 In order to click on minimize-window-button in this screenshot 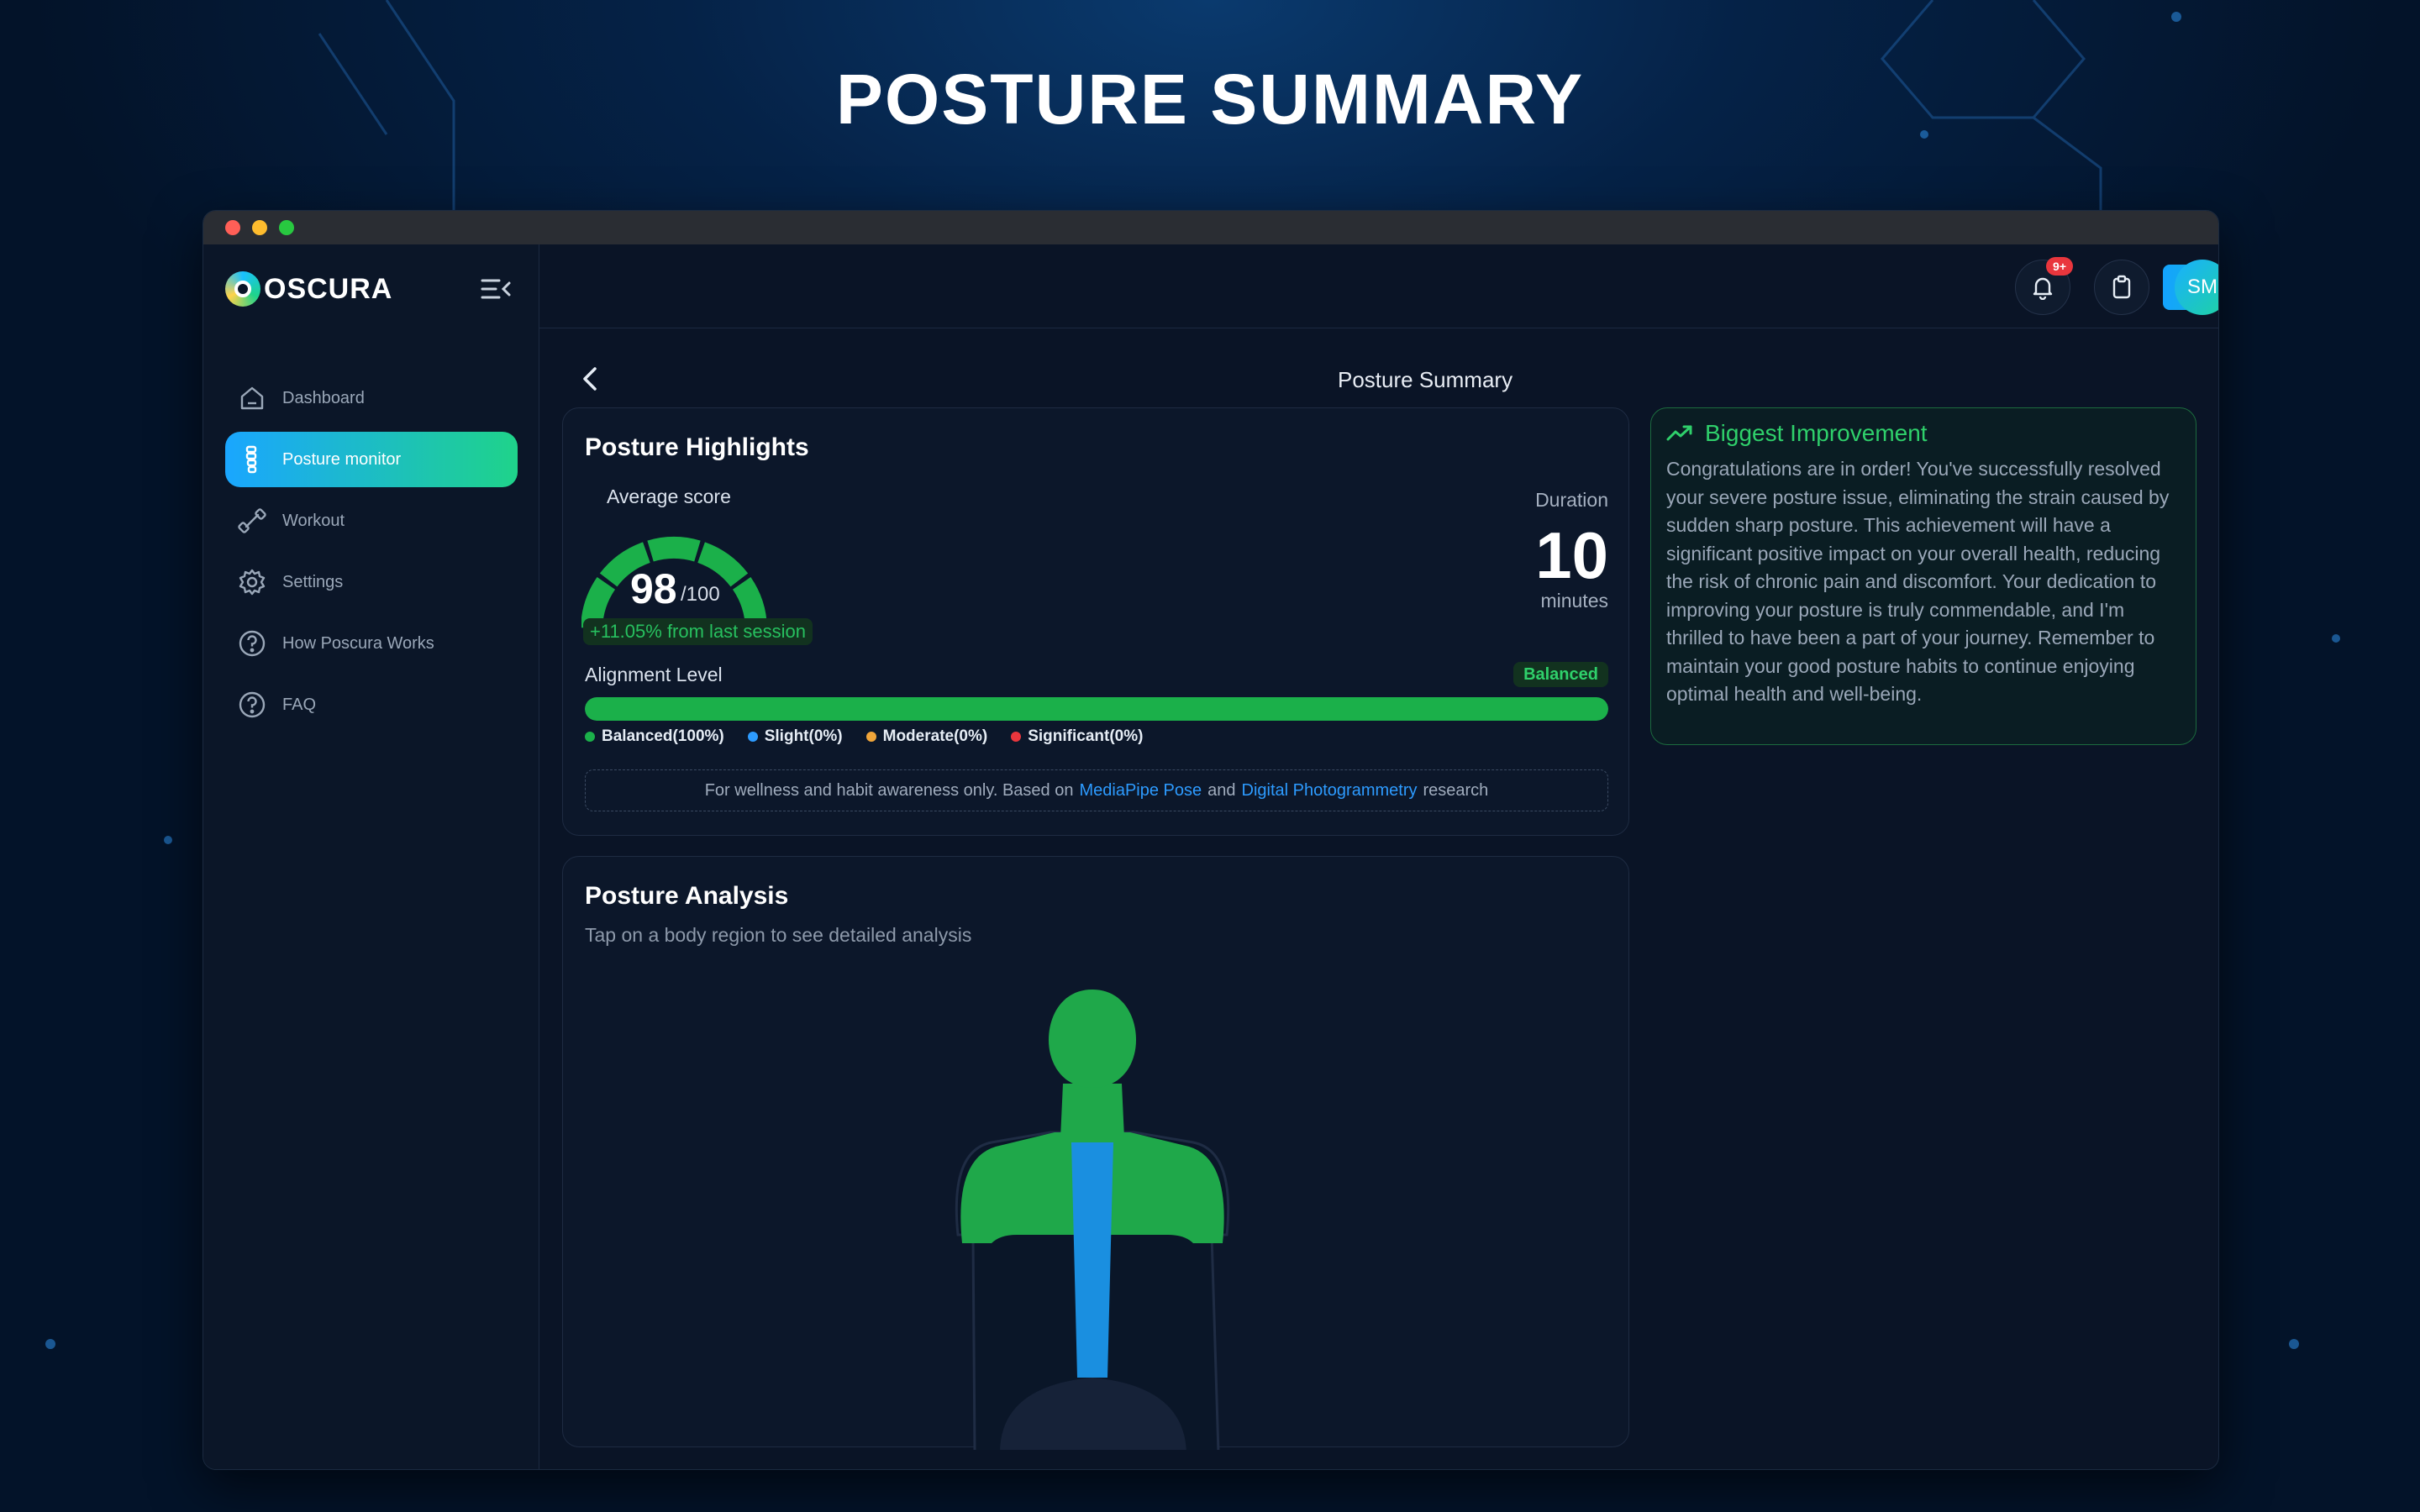, I will do `click(259, 227)`.